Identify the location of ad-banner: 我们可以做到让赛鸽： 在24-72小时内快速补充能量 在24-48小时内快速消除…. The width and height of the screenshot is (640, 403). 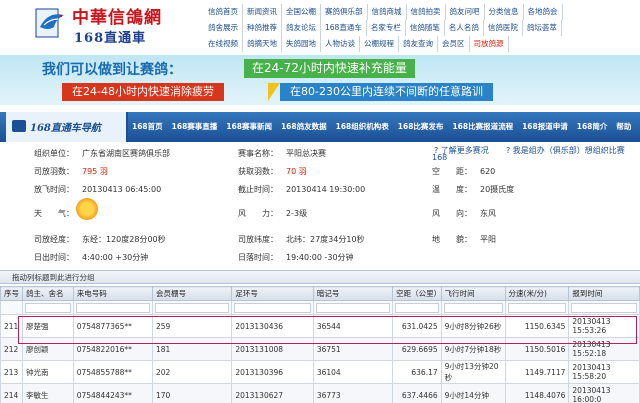
(320, 80).